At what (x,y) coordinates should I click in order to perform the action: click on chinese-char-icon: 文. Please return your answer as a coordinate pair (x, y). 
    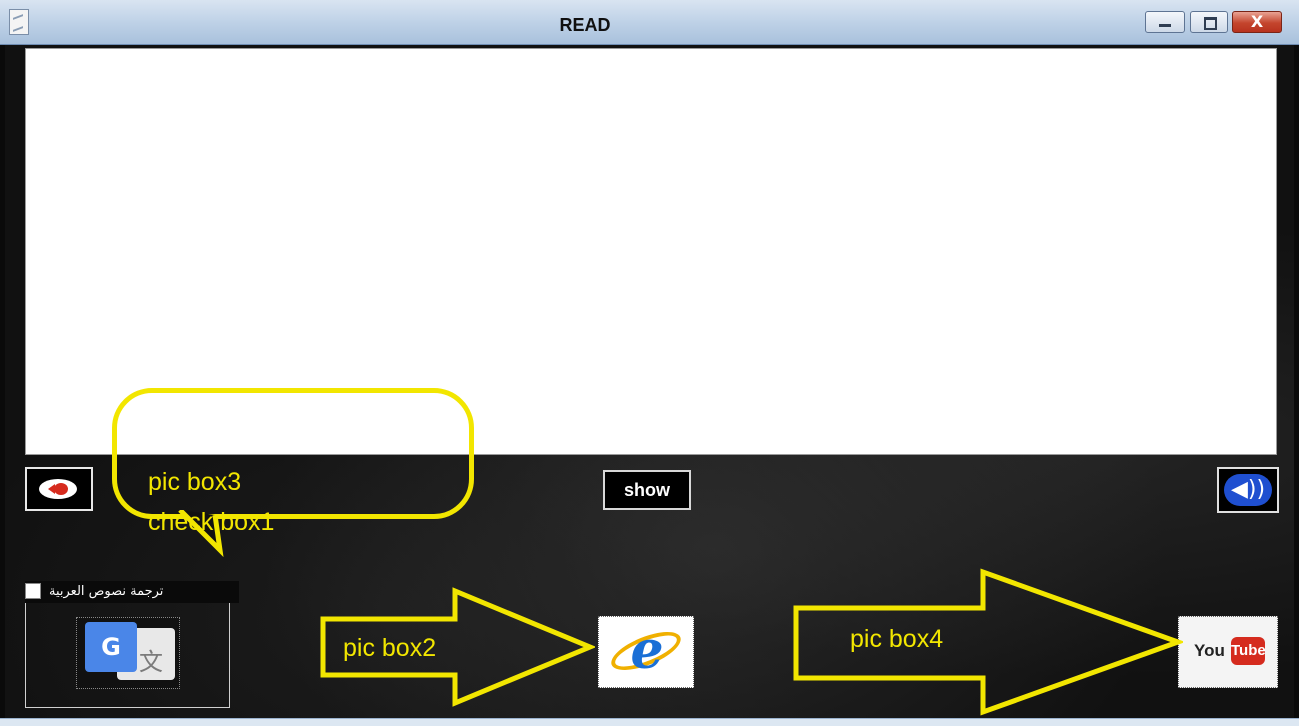
    Looking at the image, I should click on (151, 662).